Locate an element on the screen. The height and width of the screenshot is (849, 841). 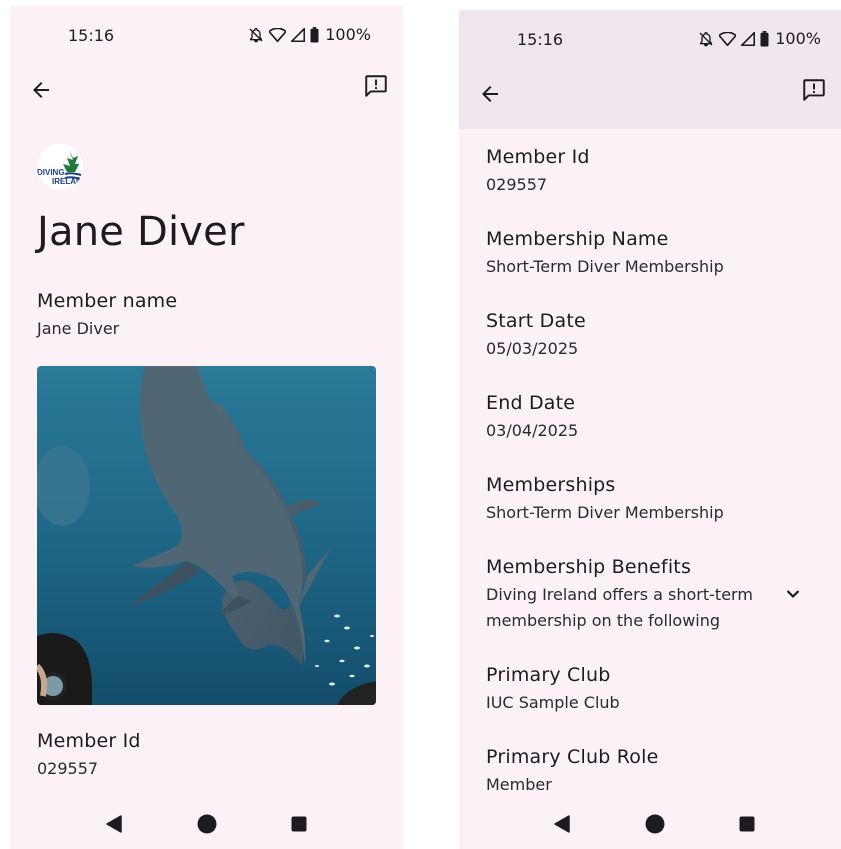
detail-memberships: Memberships Short-Term Diver Membership is located at coordinates (653, 515).